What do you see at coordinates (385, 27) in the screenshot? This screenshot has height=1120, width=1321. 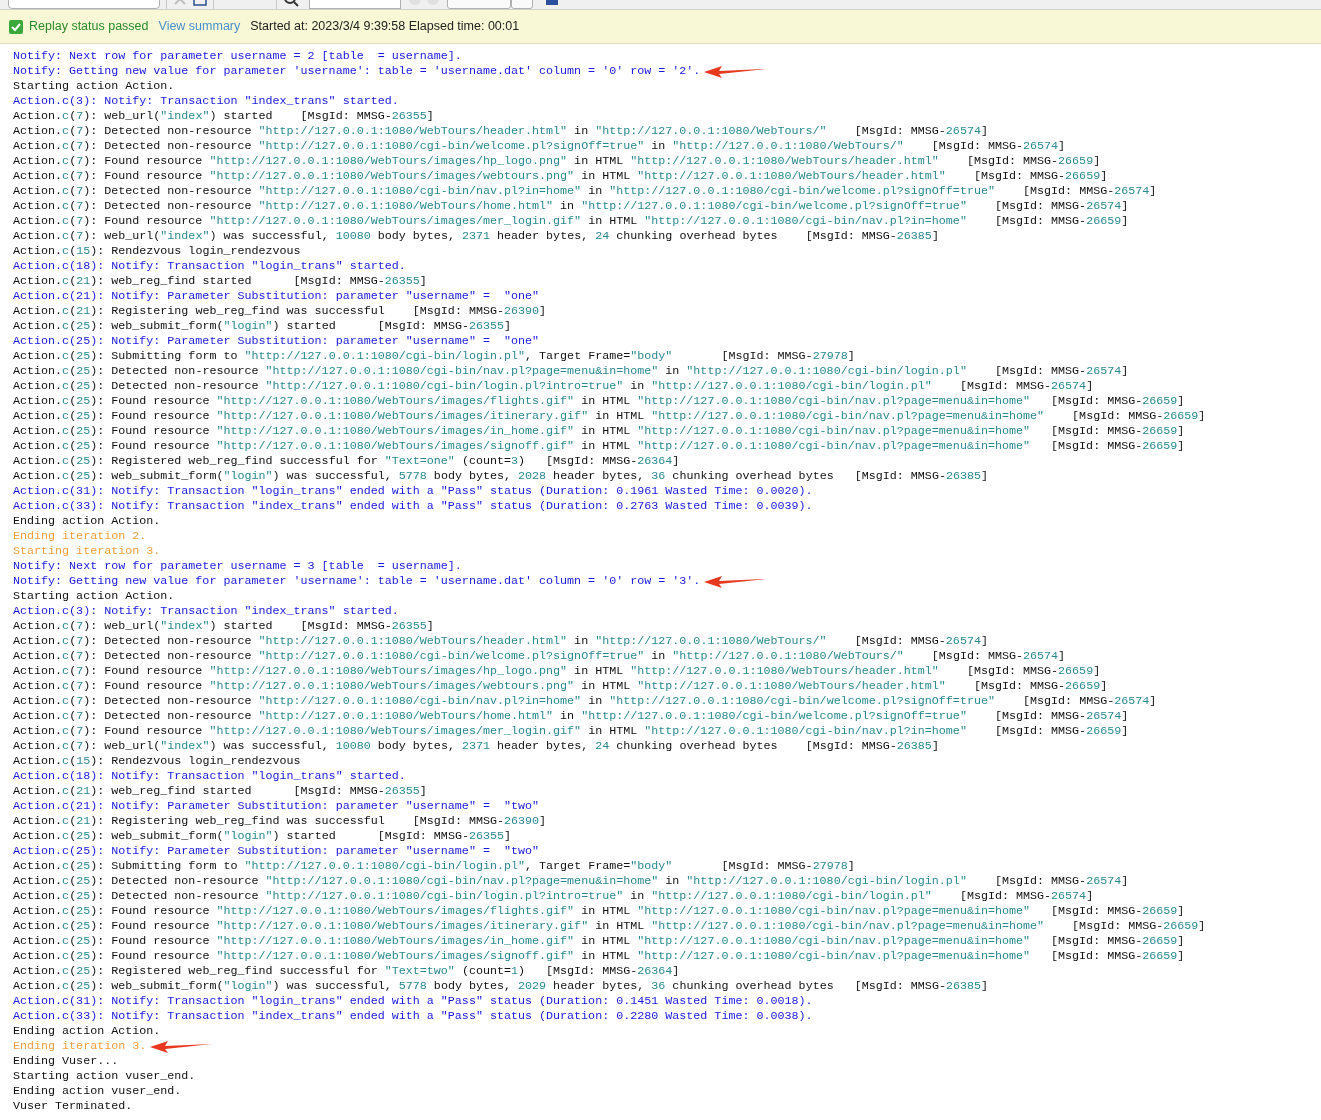 I see `replay-info: Started at: 2023/3/4 9:39:58 Elapsed time: 00:01` at bounding box center [385, 27].